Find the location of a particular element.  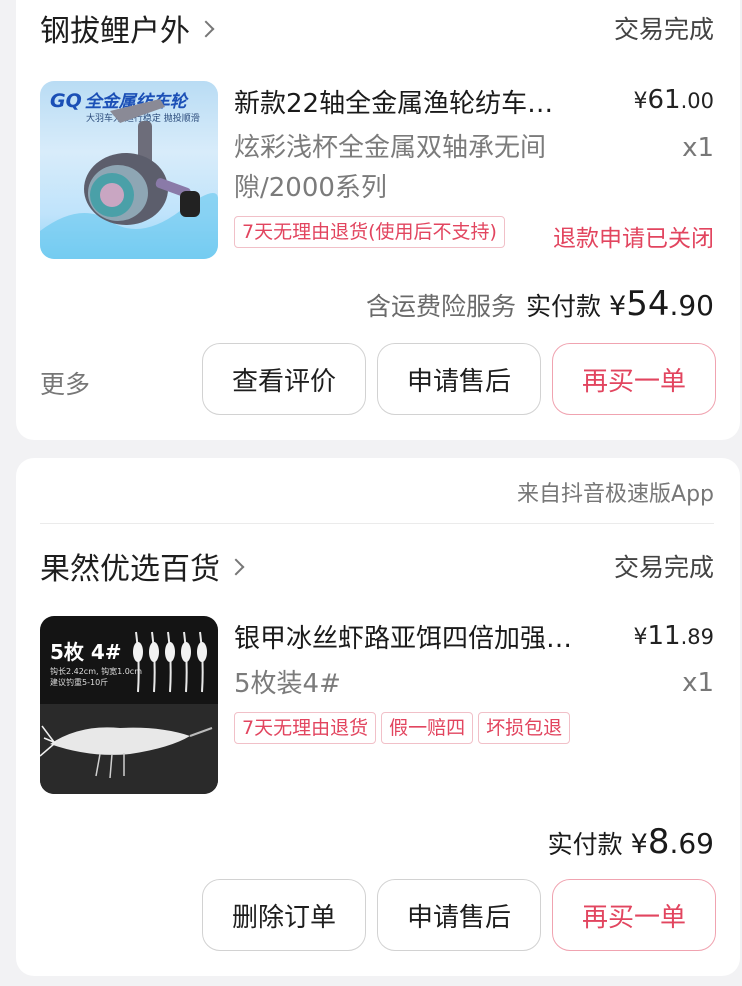

product-spec: 炫彩浅杯全金属双轴承无间隙/2000系列 is located at coordinates (390, 168).